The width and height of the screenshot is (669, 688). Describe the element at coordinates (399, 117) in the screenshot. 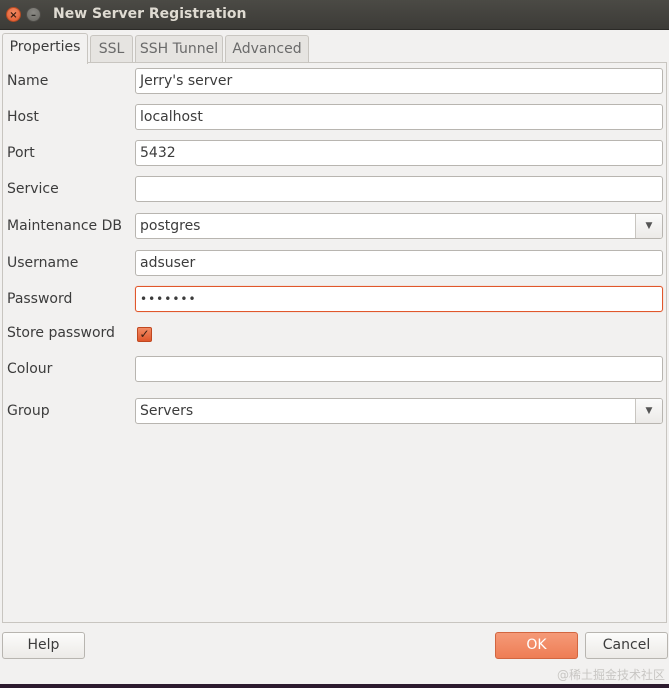

I see `host-field: localhost` at that location.